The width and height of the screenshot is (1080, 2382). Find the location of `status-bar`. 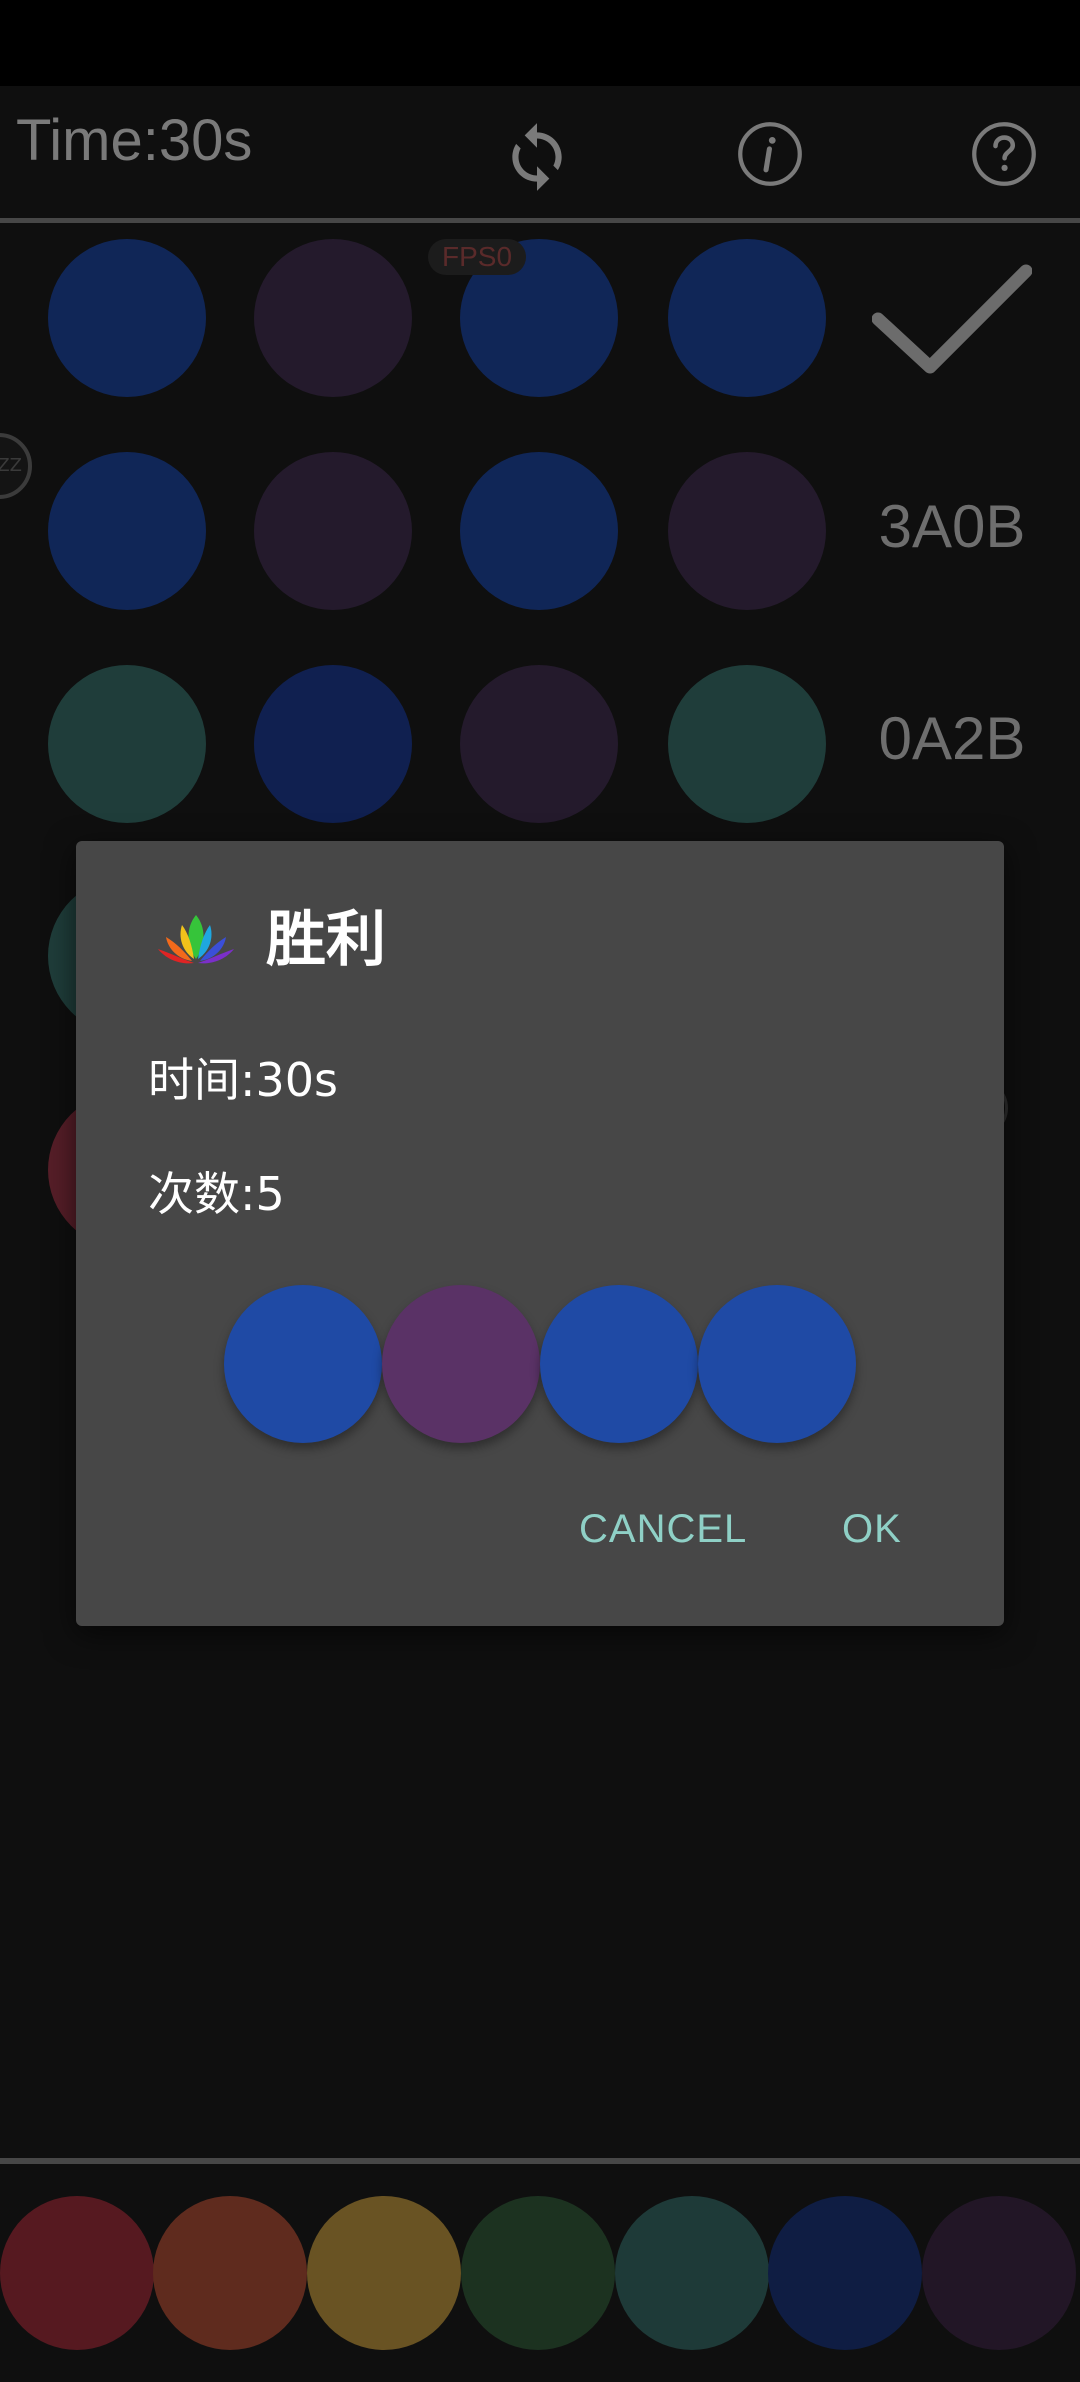

status-bar is located at coordinates (540, 43).